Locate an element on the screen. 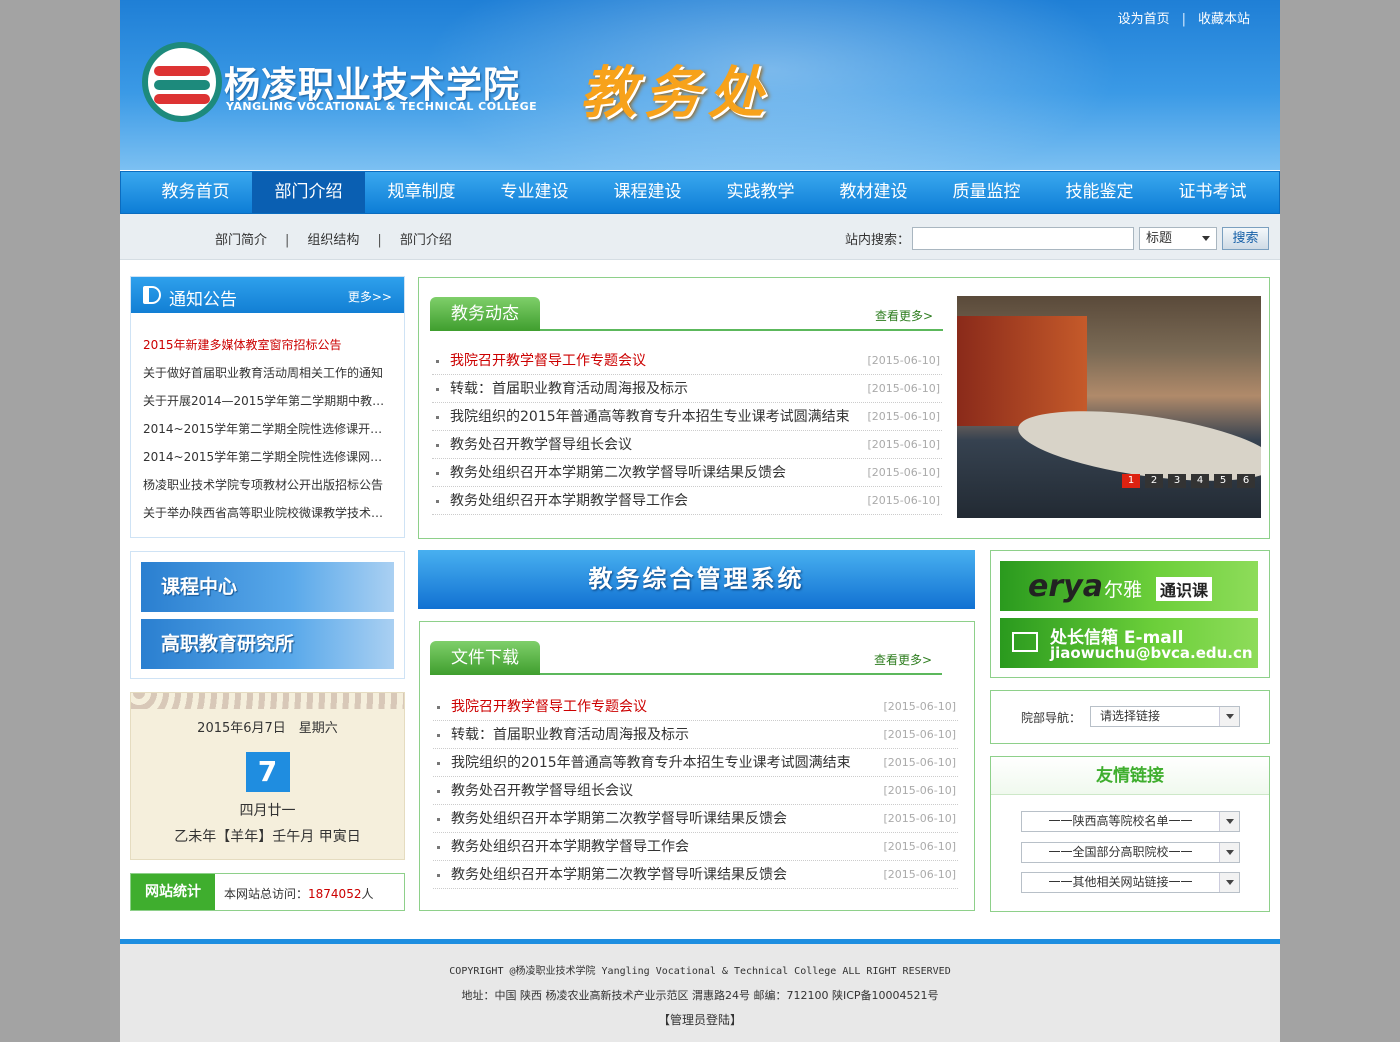 The width and height of the screenshot is (1400, 1042). notice-item: 关于举办陕西省高等职业院校微课教学技术培训的通知 is located at coordinates (267, 513).